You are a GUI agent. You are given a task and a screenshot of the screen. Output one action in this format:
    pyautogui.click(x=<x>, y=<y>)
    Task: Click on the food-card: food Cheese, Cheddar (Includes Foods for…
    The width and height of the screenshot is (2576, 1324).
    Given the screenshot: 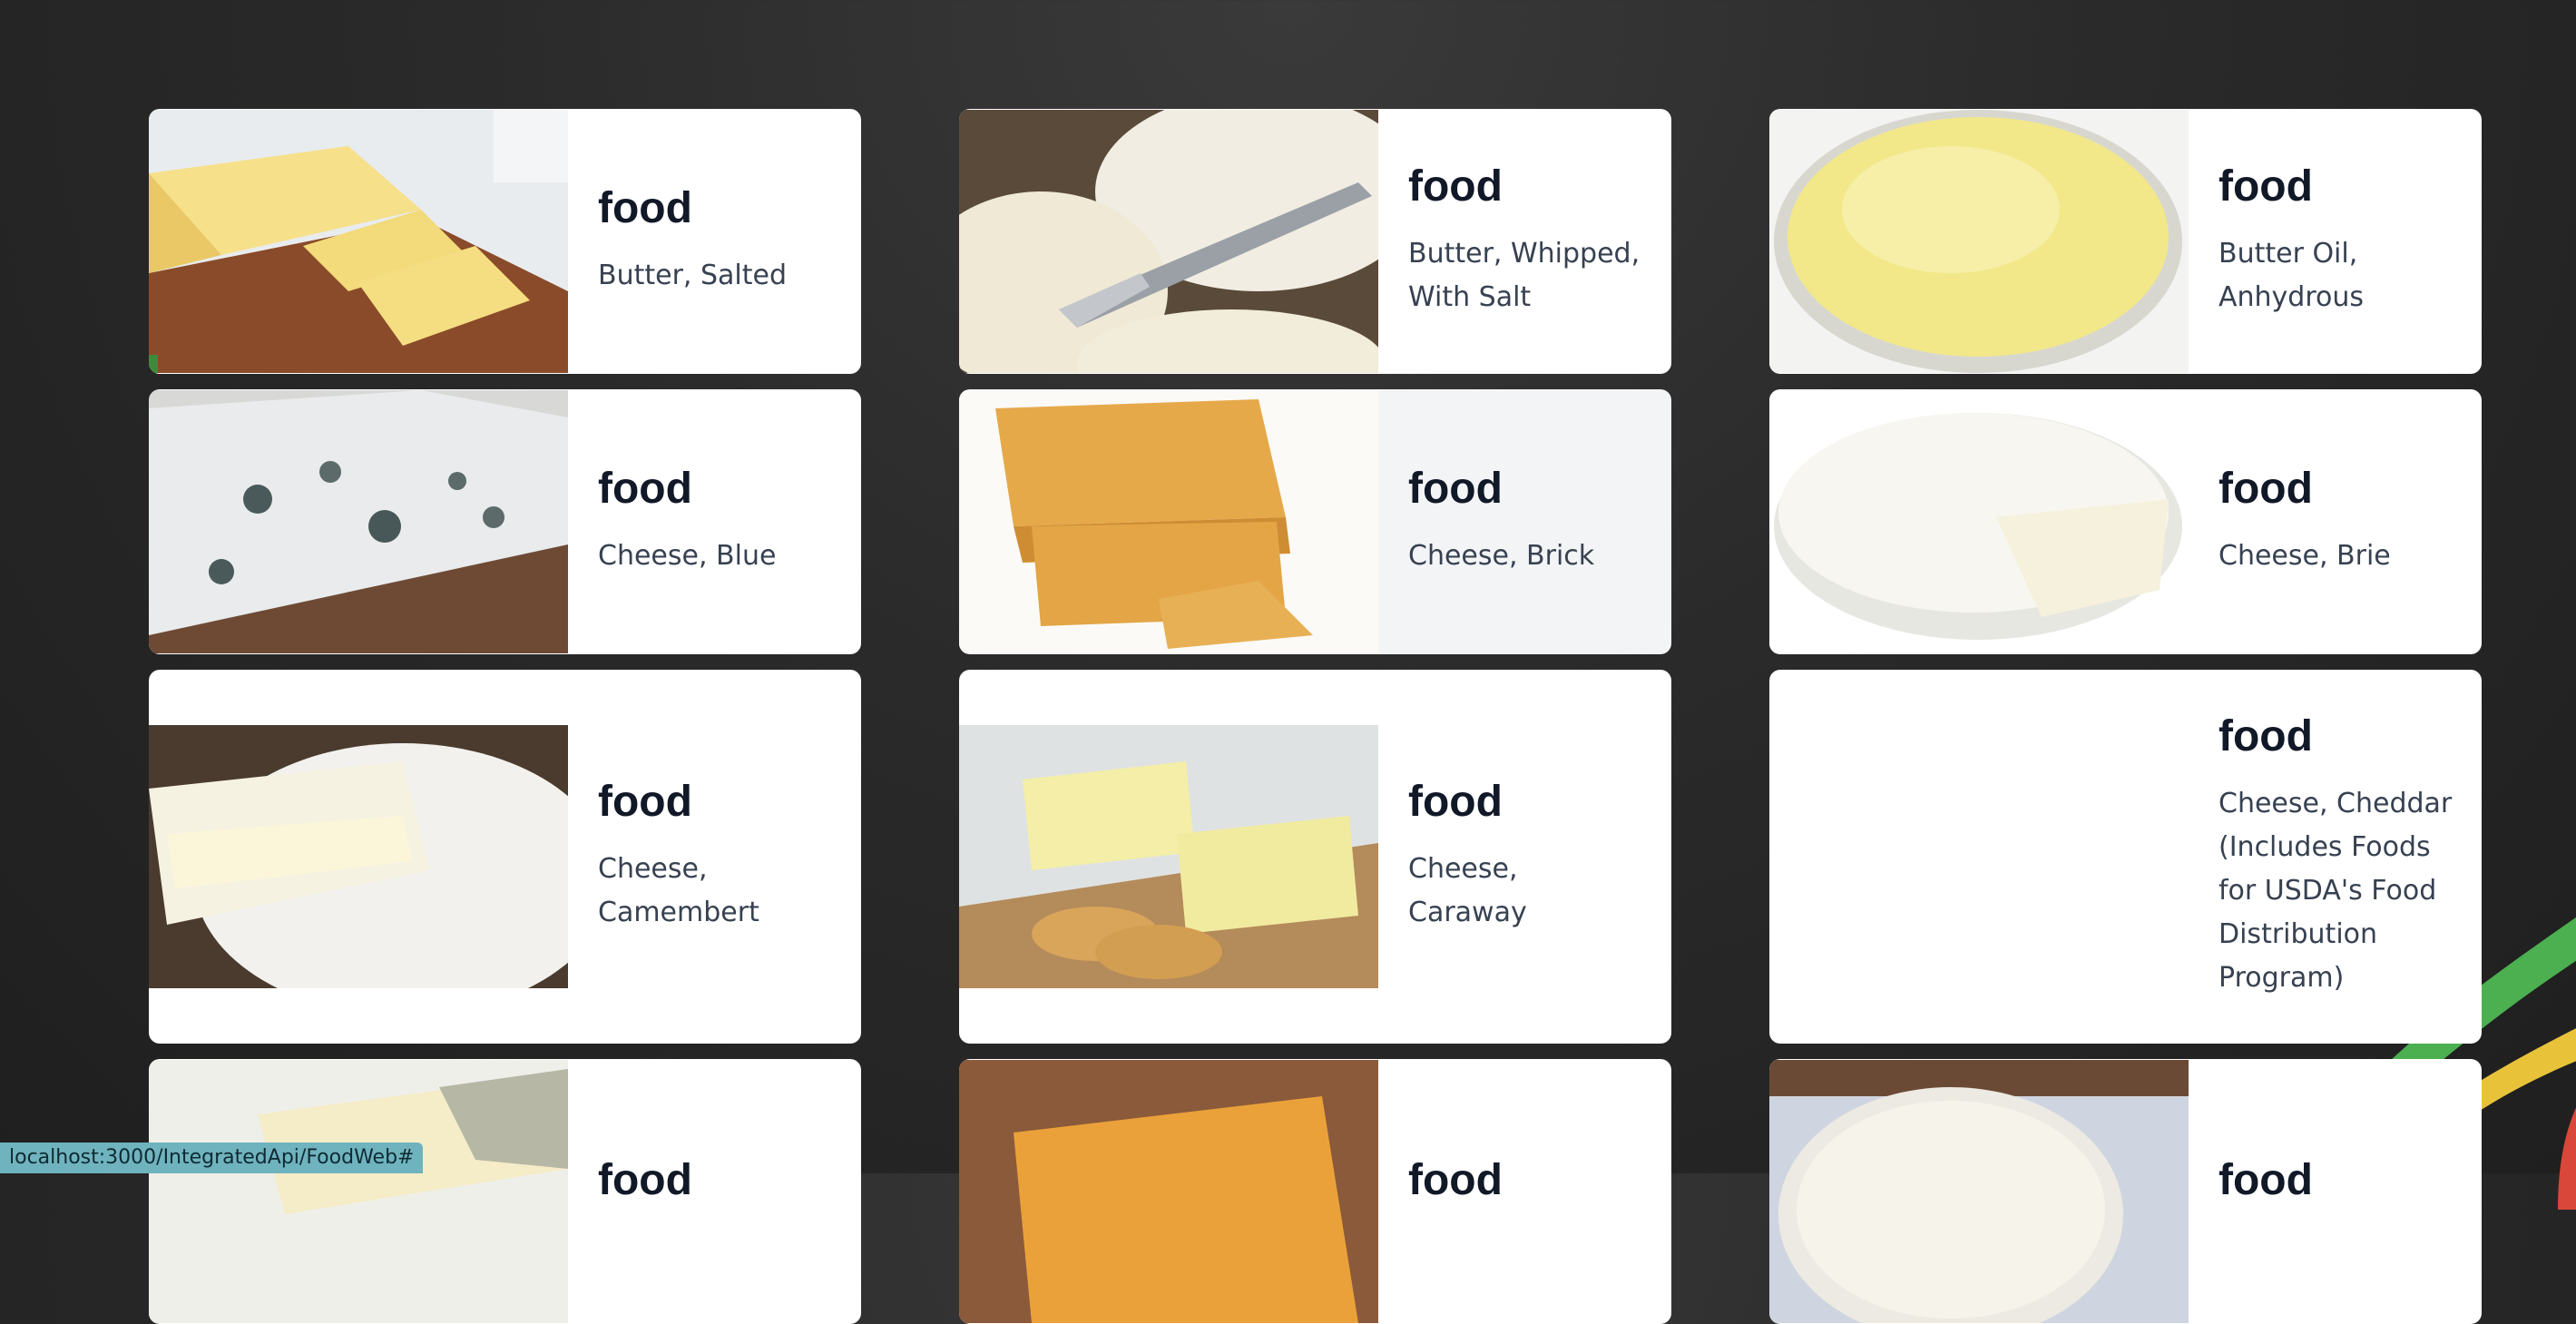 What is the action you would take?
    pyautogui.click(x=2125, y=857)
    